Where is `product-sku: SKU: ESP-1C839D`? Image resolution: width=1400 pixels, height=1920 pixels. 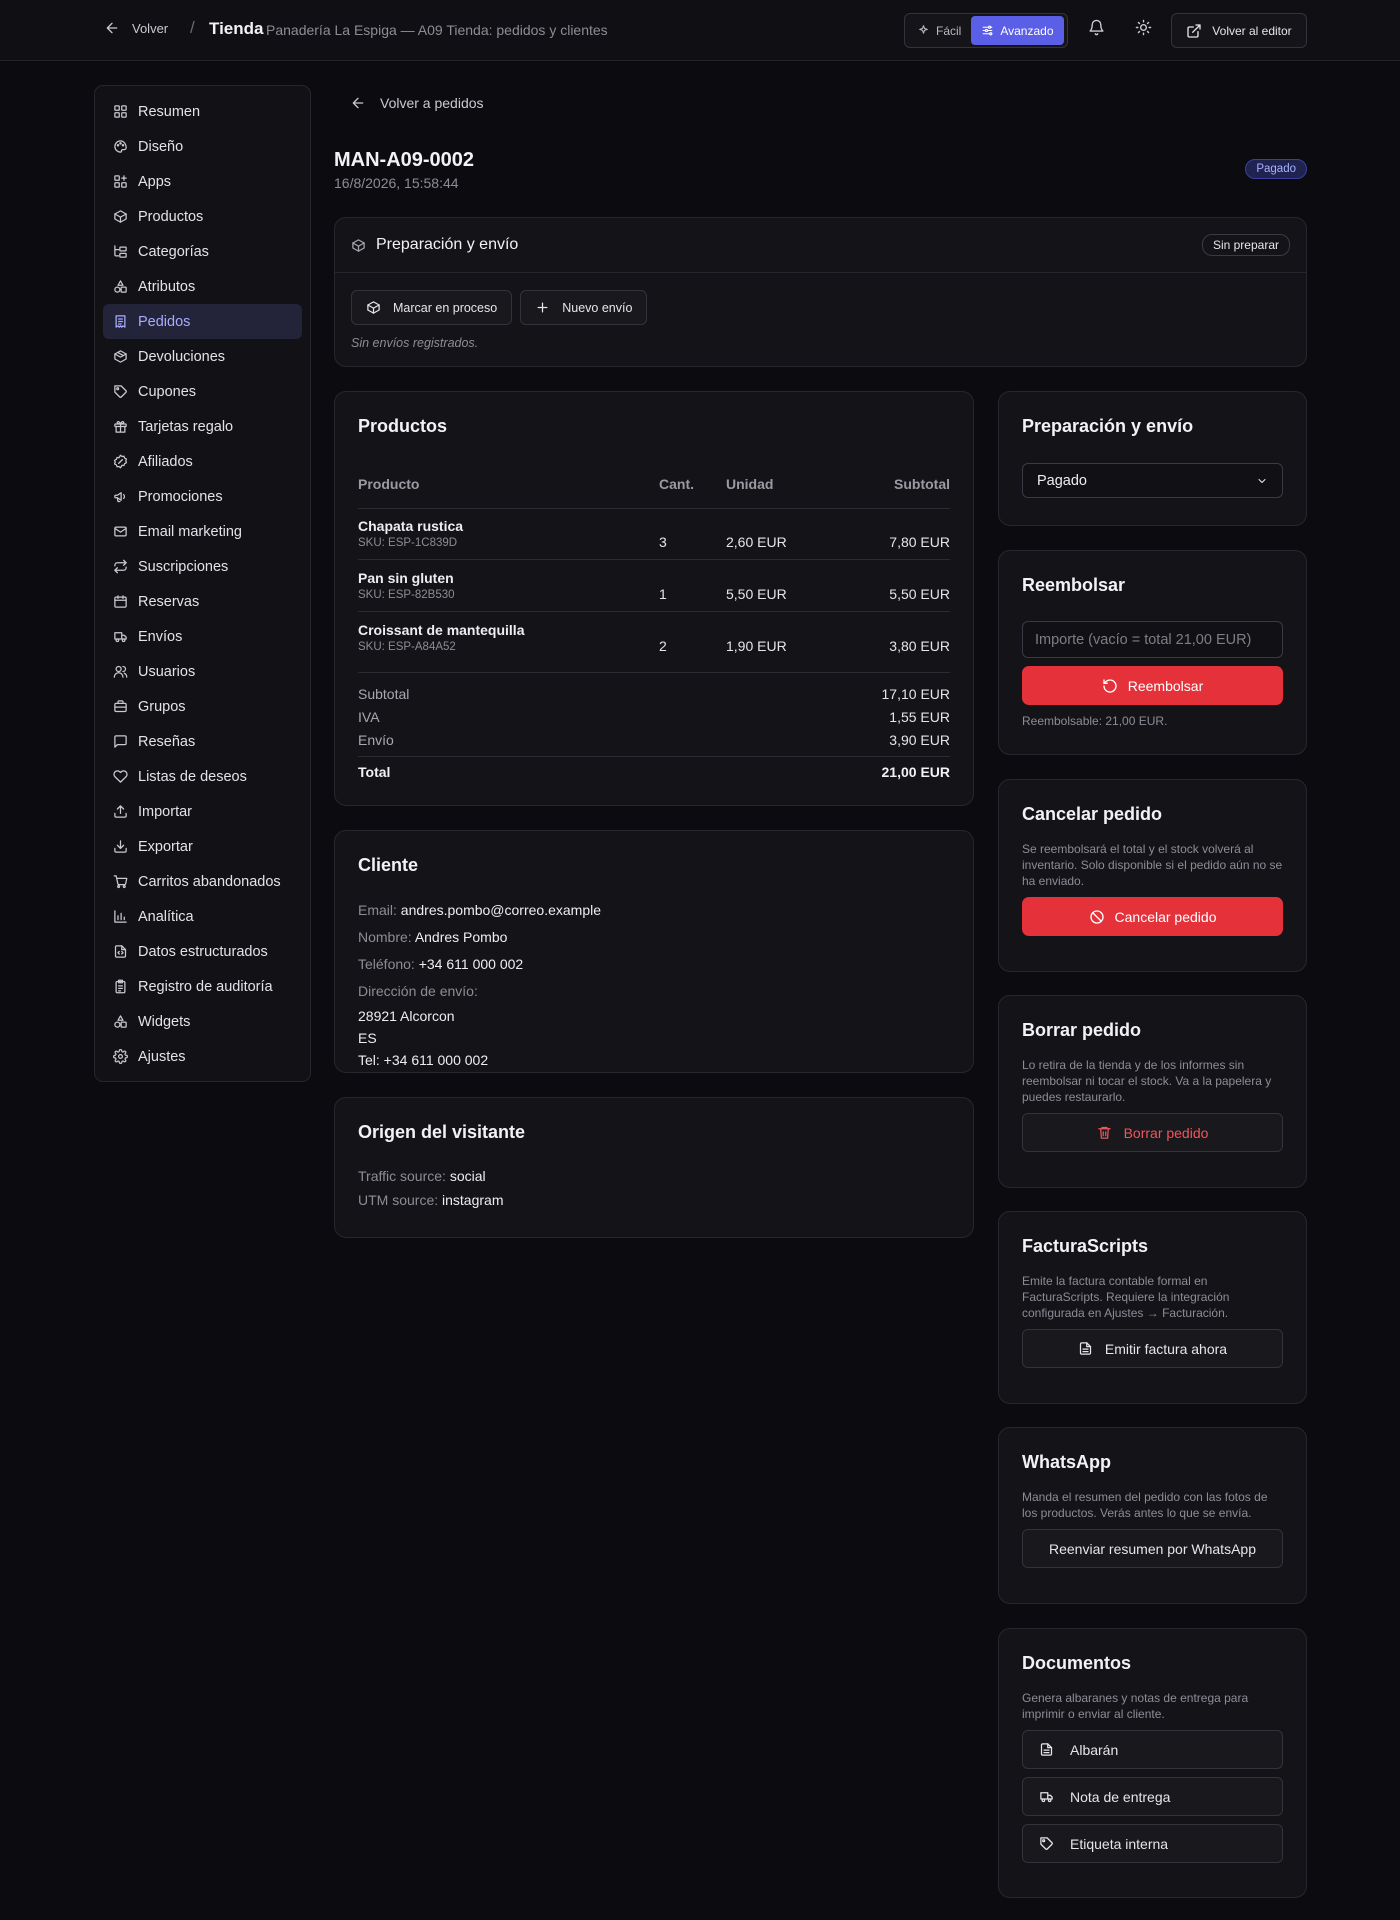 product-sku: SKU: ESP-1C839D is located at coordinates (408, 543).